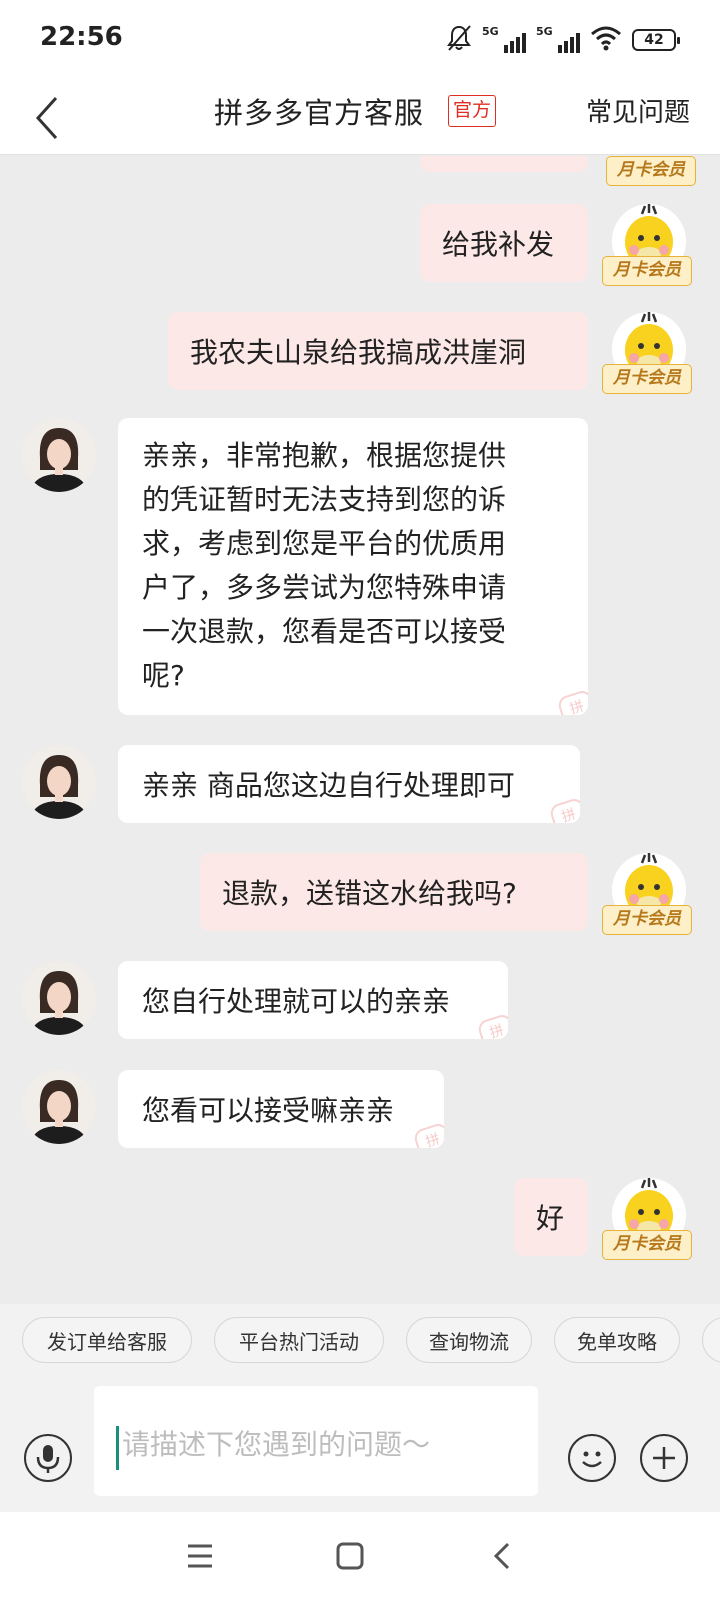 The width and height of the screenshot is (720, 1600). What do you see at coordinates (81, 37) in the screenshot?
I see `clock: 22:56` at bounding box center [81, 37].